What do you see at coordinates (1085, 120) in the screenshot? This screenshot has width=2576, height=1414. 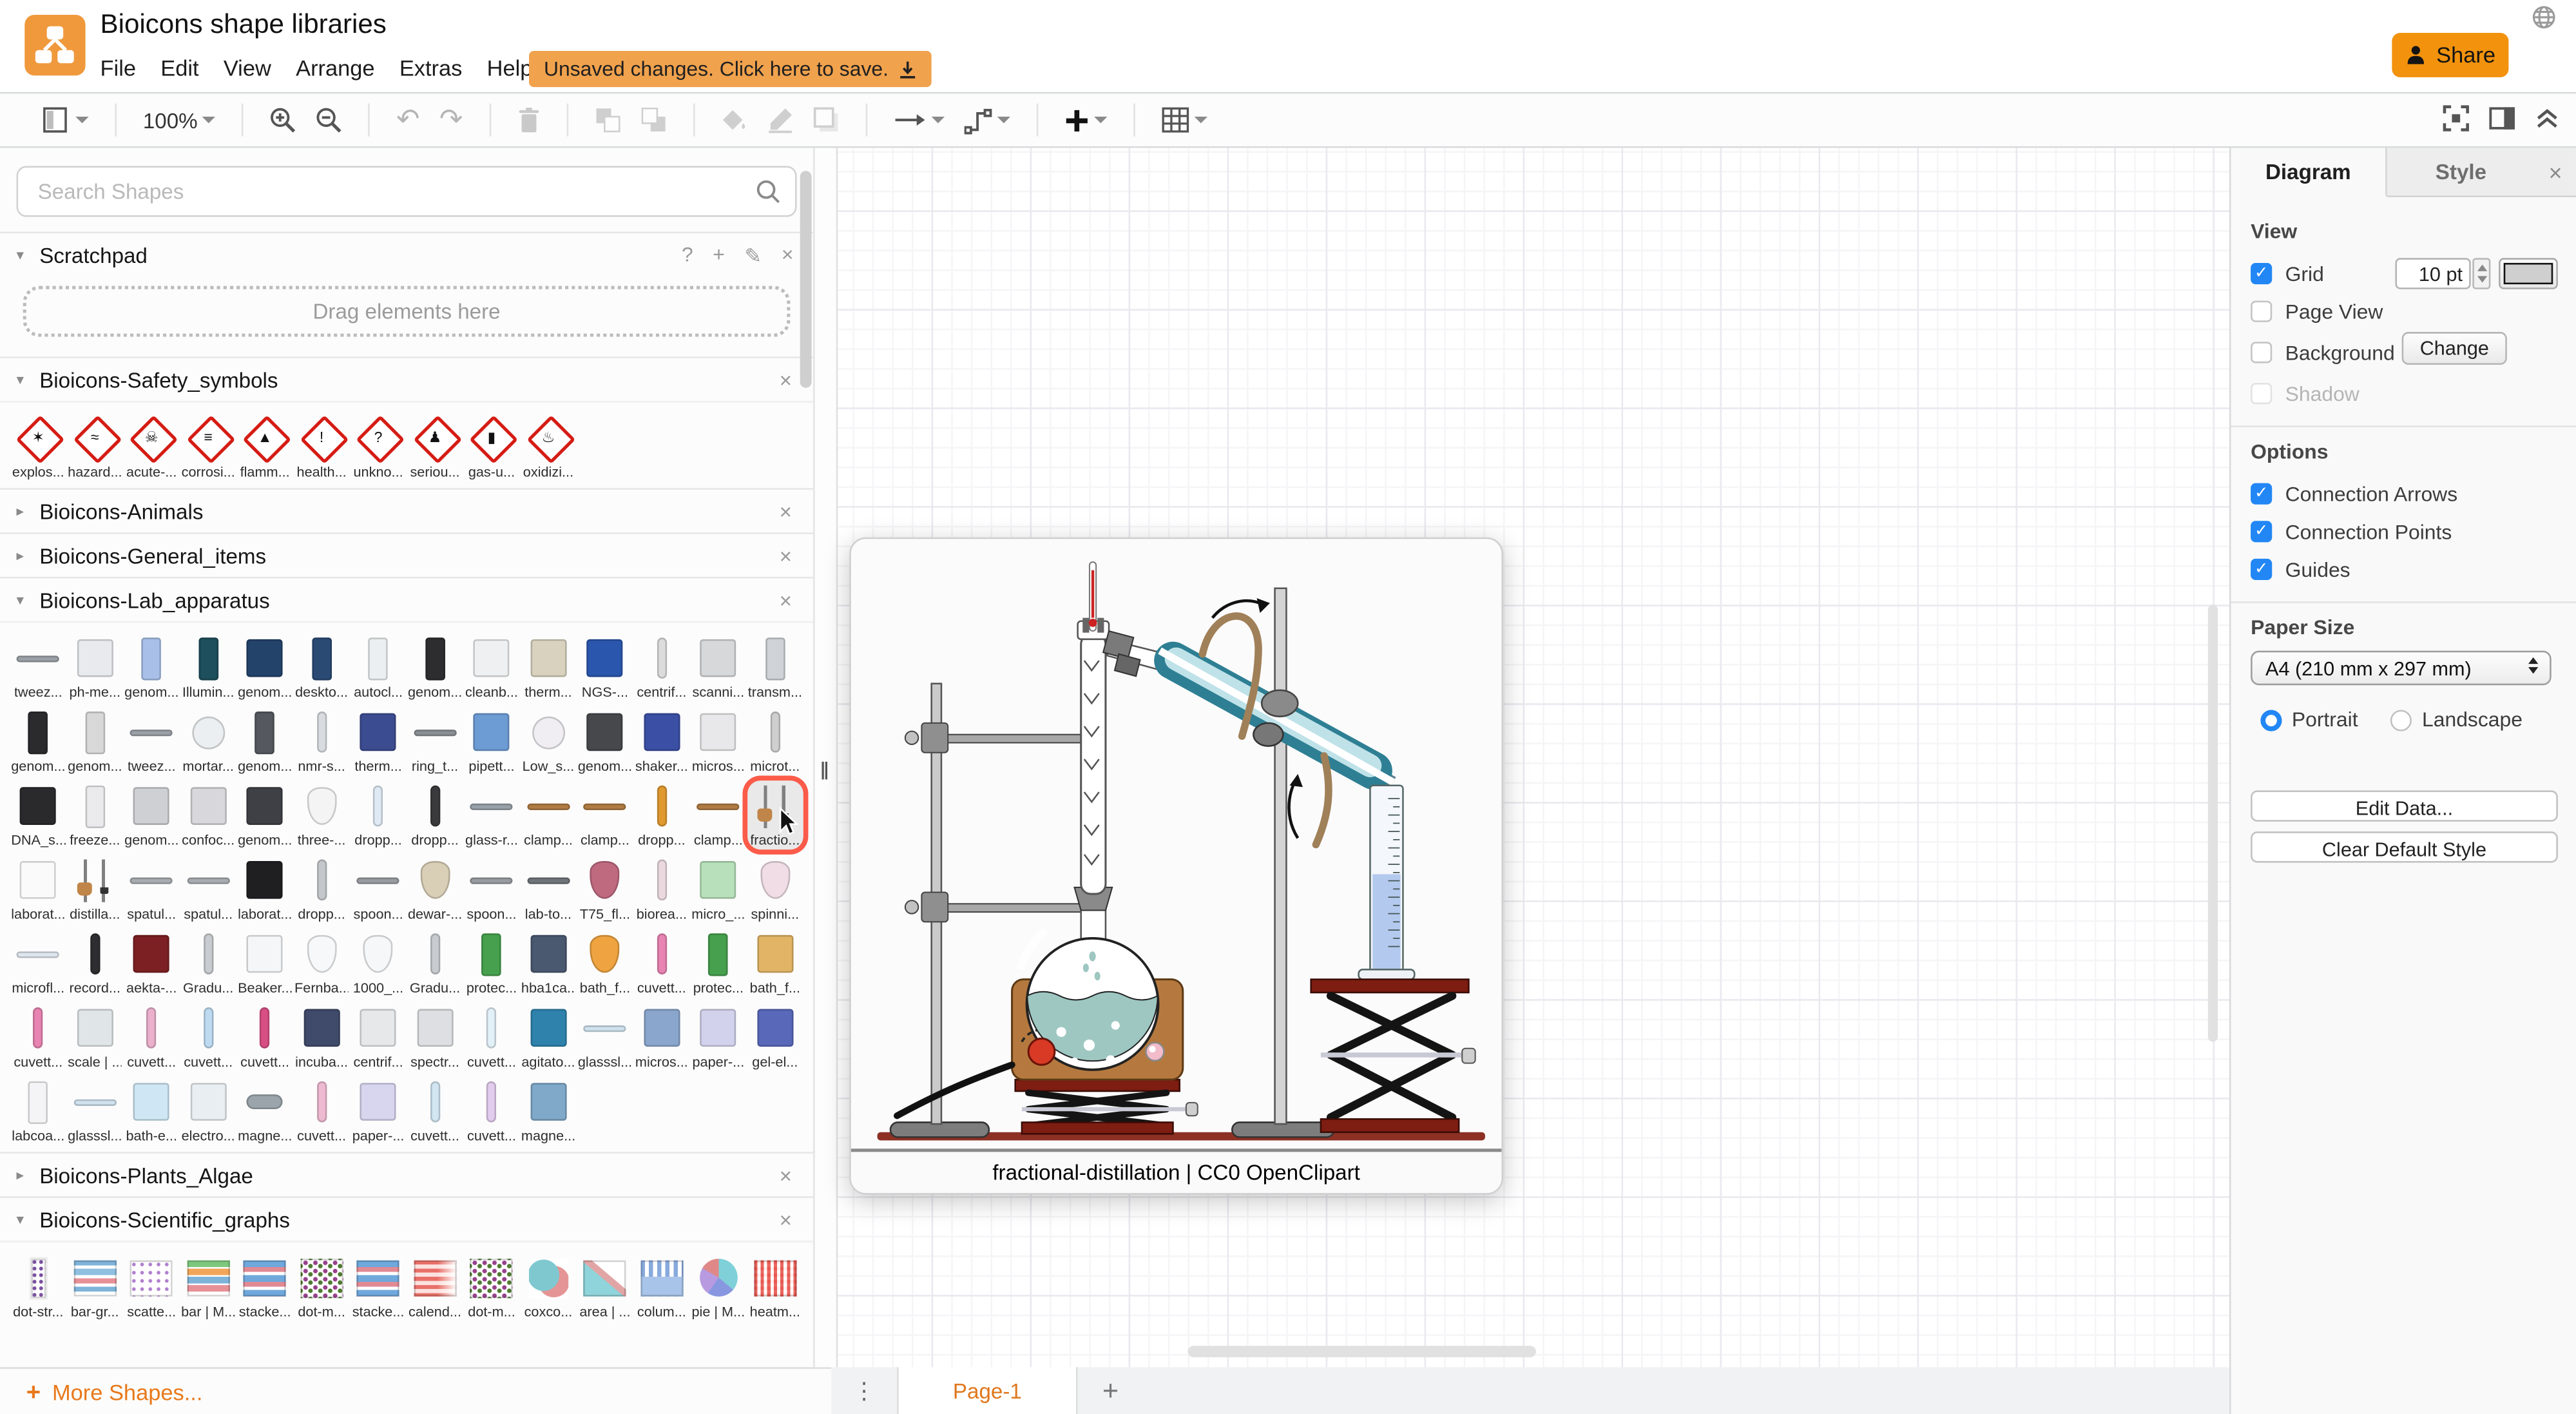 I see `insert-button` at bounding box center [1085, 120].